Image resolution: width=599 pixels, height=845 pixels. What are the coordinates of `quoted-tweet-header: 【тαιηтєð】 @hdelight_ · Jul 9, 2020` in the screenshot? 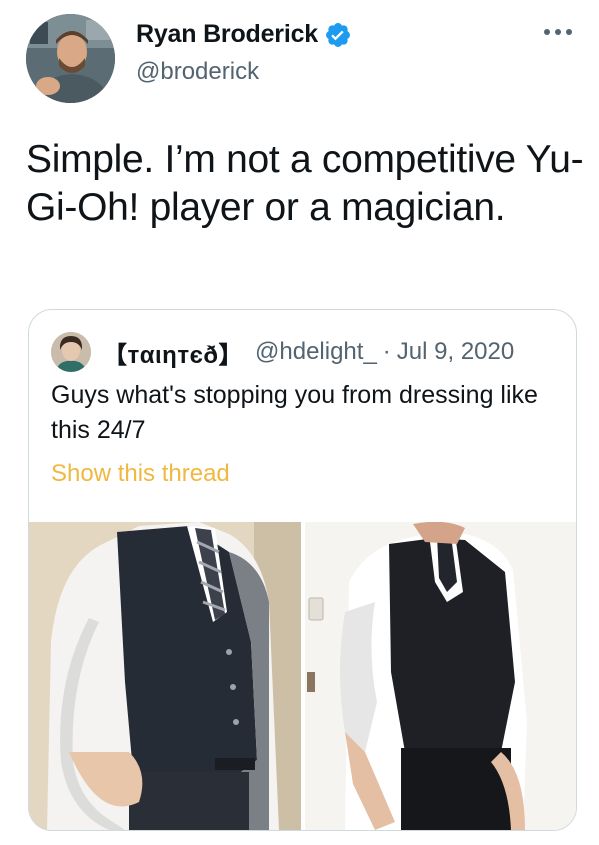 It's located at (282, 352).